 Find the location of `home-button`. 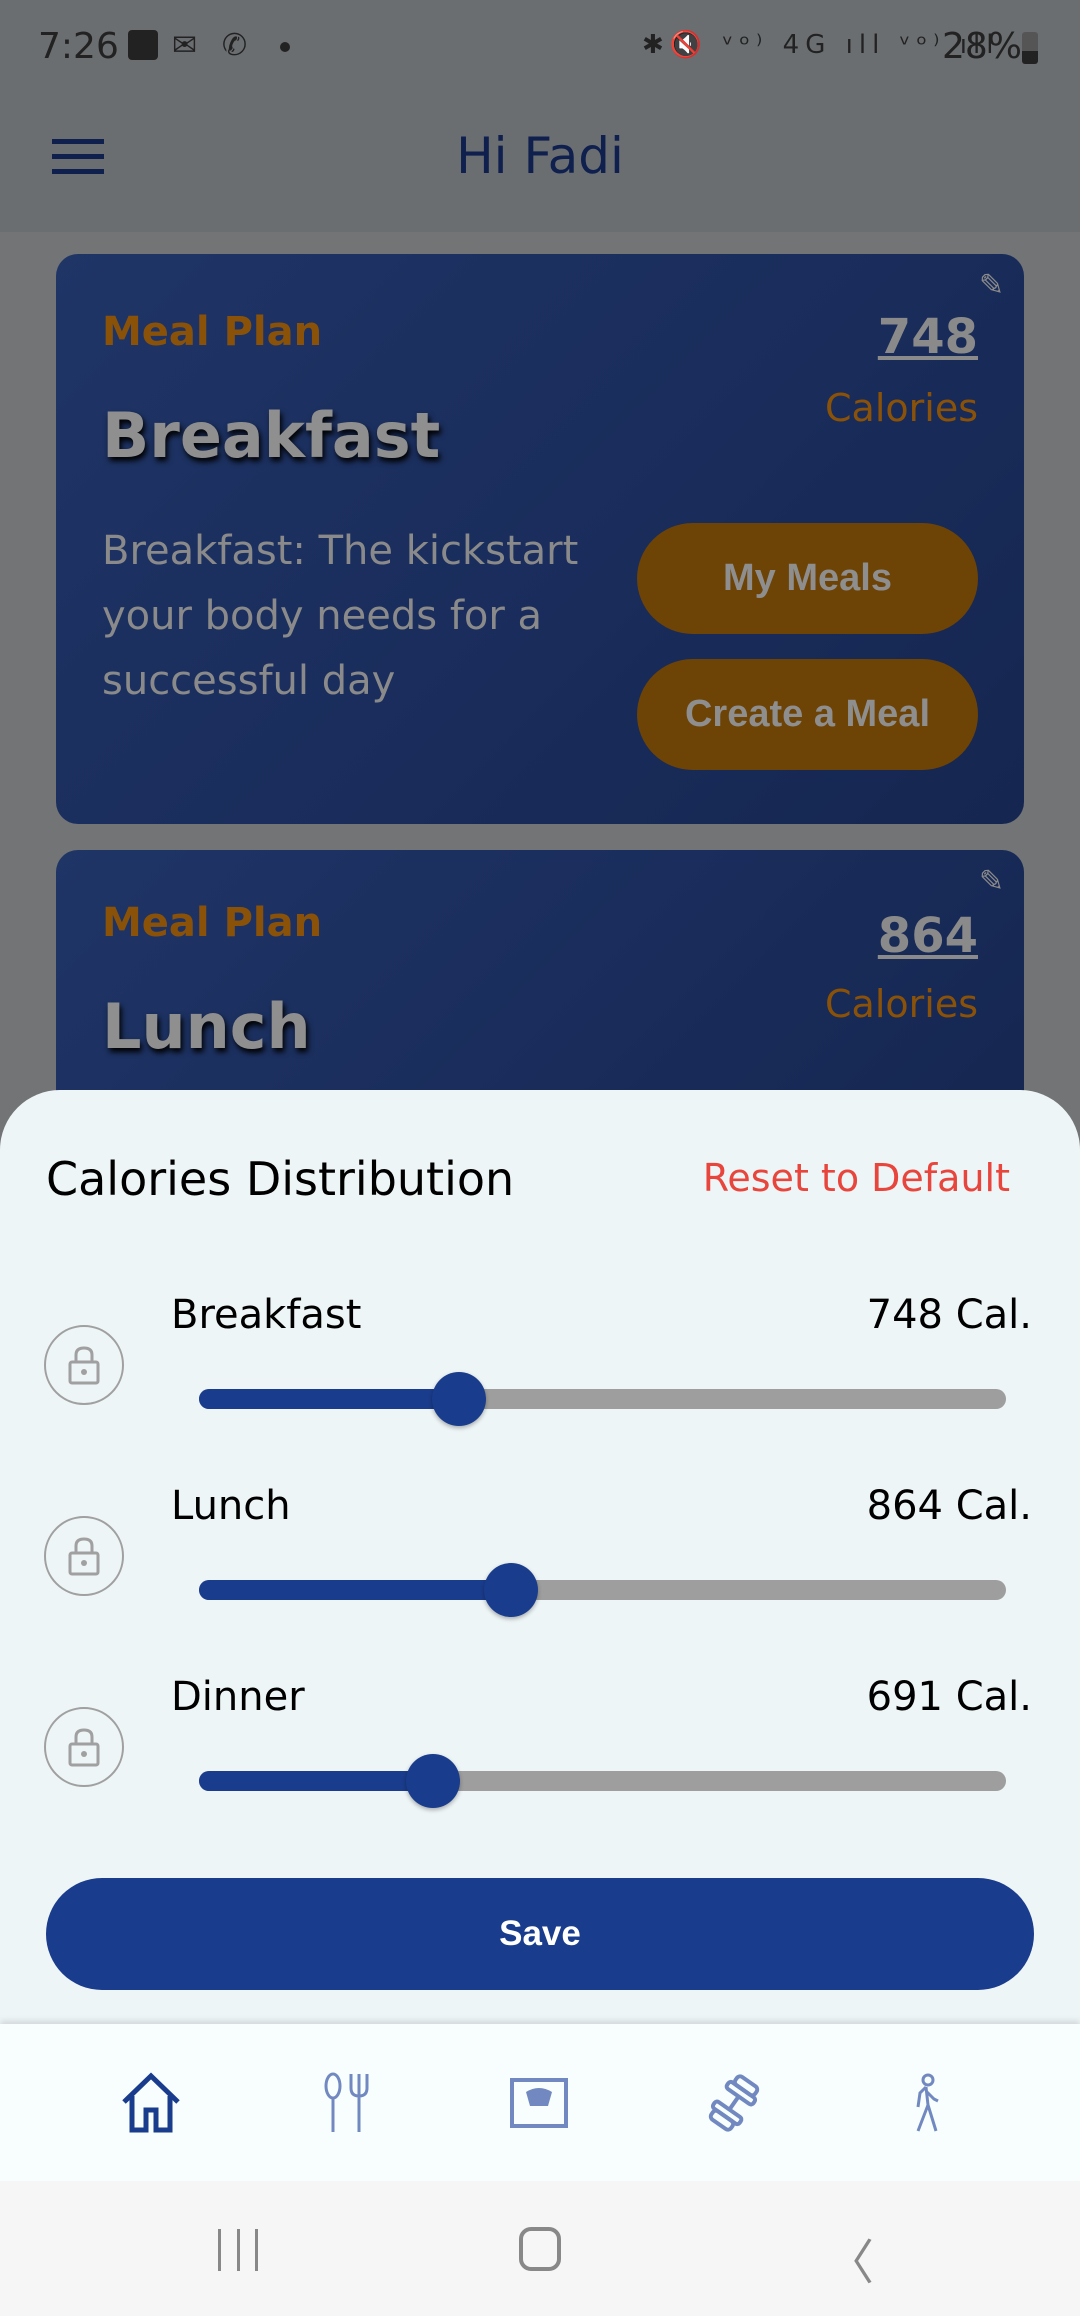

home-button is located at coordinates (540, 2249).